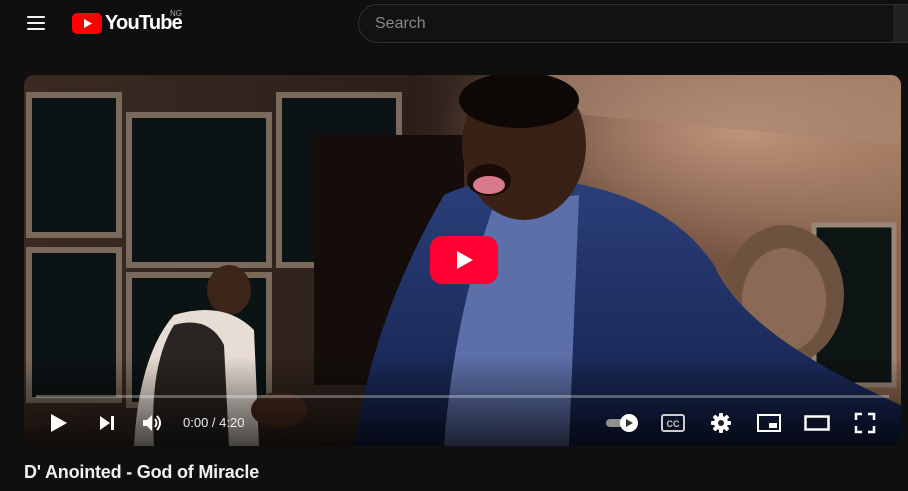 This screenshot has width=908, height=491. I want to click on time-display: 0:00 / 4:20, so click(213, 422).